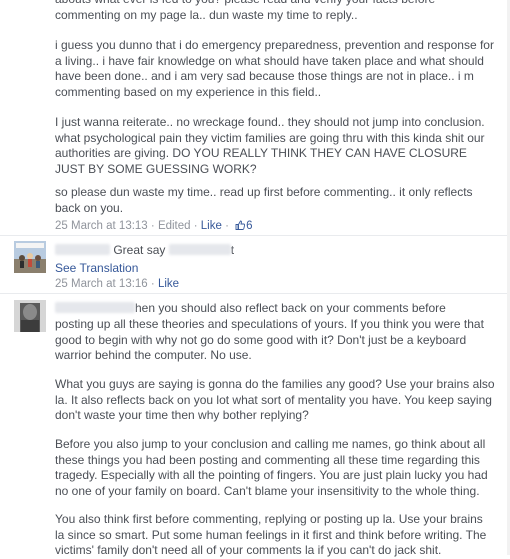 This screenshot has height=559, width=510. I want to click on see-translation-link: See Translation, so click(96, 269).